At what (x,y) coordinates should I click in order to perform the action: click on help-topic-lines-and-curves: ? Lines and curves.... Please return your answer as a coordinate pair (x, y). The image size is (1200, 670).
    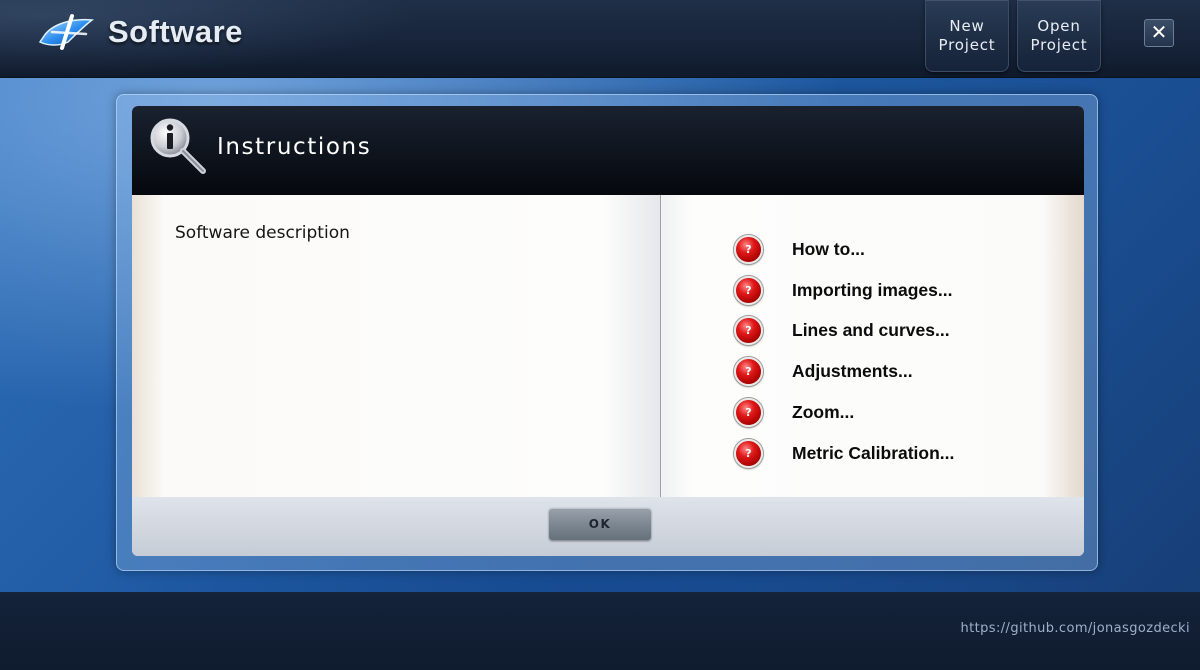
    Looking at the image, I should click on (844, 331).